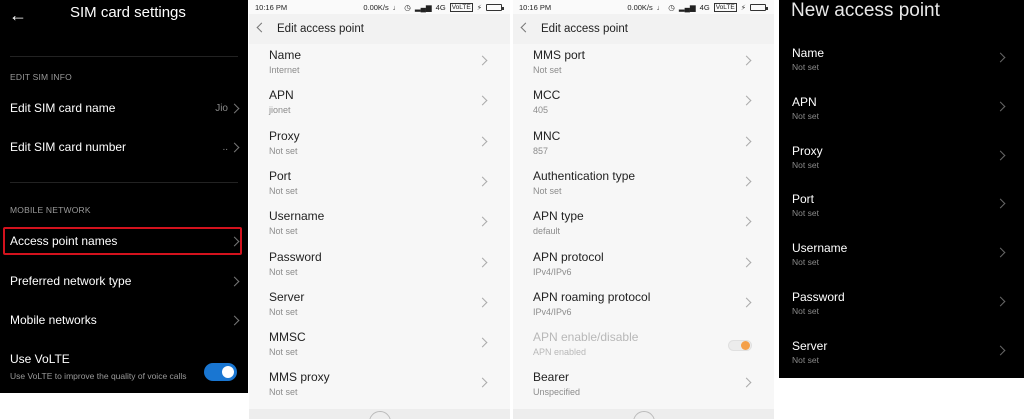 This screenshot has width=1024, height=419. Describe the element at coordinates (379, 145) in the screenshot. I see `ap-field-proxy: Proxy Not set` at that location.